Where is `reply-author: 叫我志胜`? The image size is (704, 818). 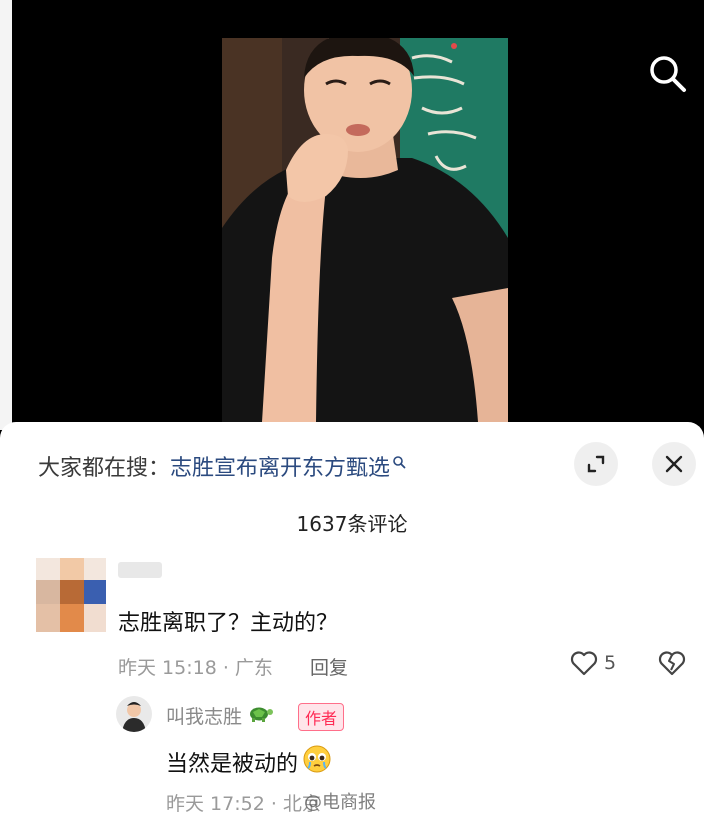 reply-author: 叫我志胜 is located at coordinates (220, 715).